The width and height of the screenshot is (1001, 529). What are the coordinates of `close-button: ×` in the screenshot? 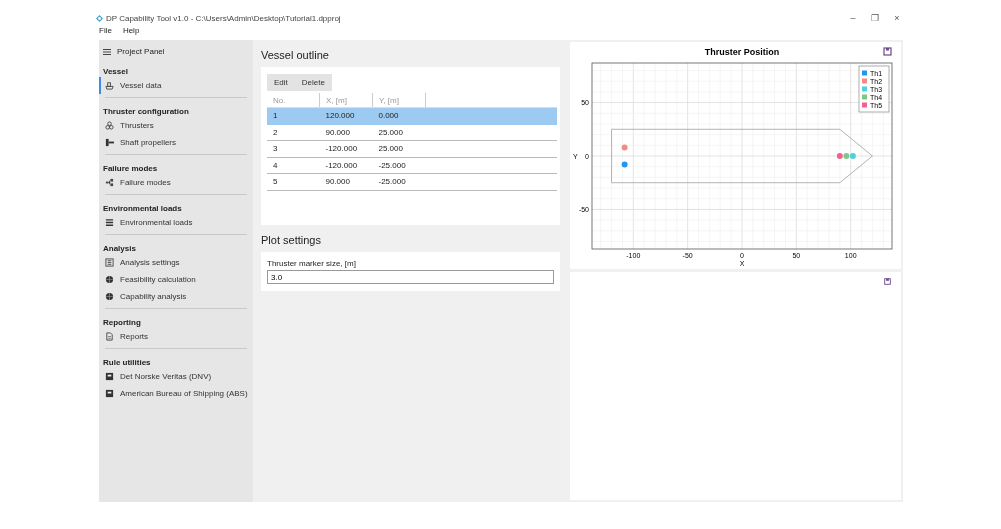 It's located at (897, 18).